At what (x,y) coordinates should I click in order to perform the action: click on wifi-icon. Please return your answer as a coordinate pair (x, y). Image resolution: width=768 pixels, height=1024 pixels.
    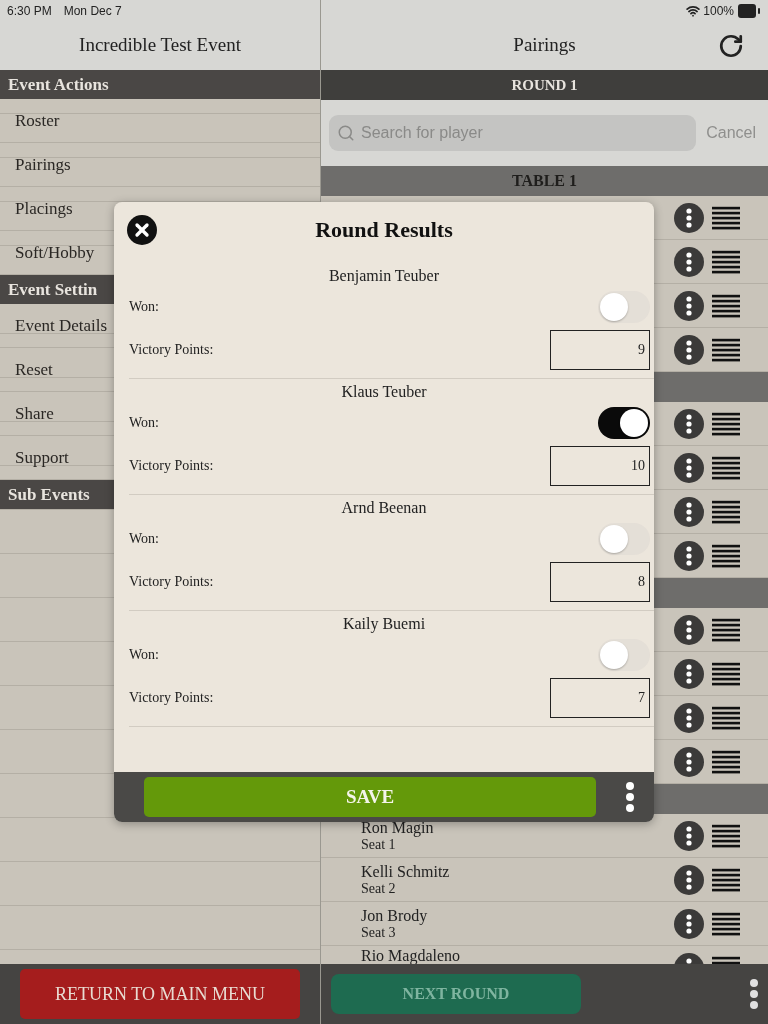
    Looking at the image, I should click on (693, 11).